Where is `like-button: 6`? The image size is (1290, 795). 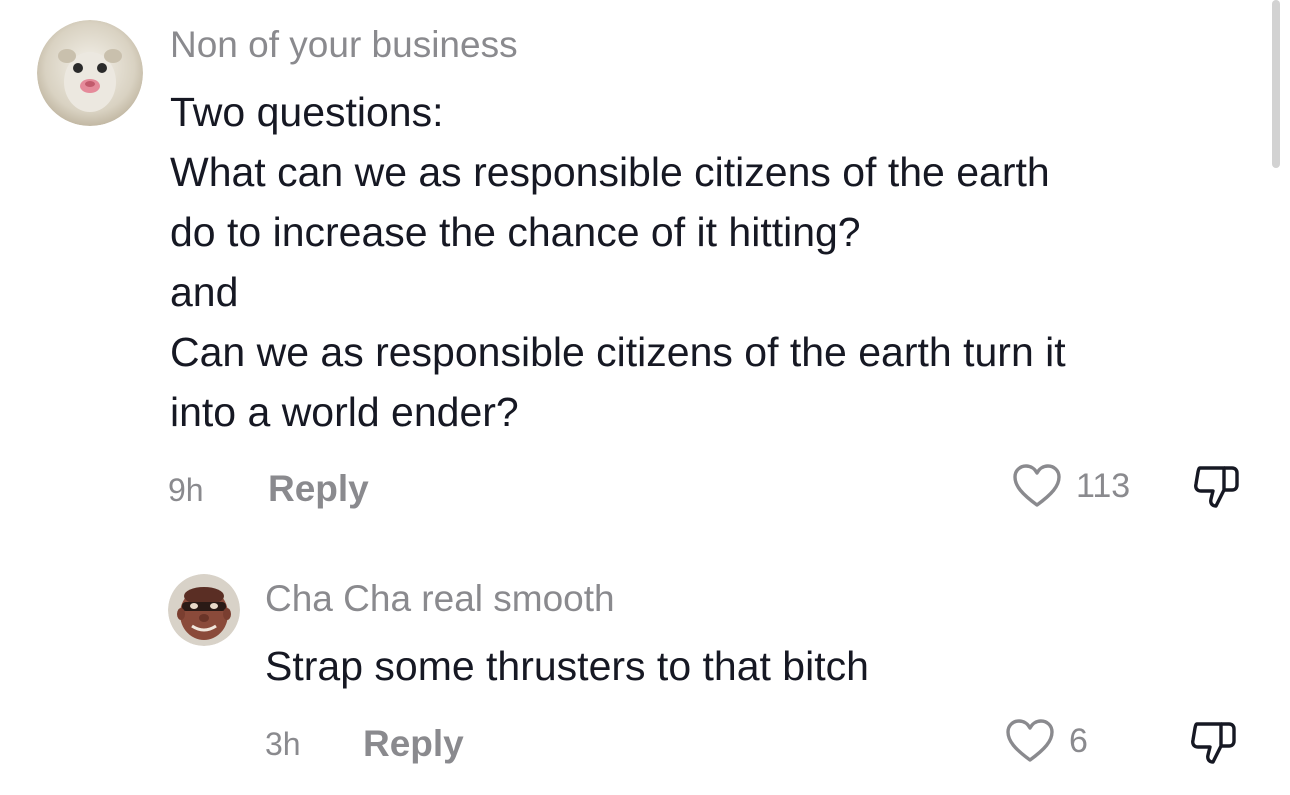
like-button: 6 is located at coordinates (1046, 741).